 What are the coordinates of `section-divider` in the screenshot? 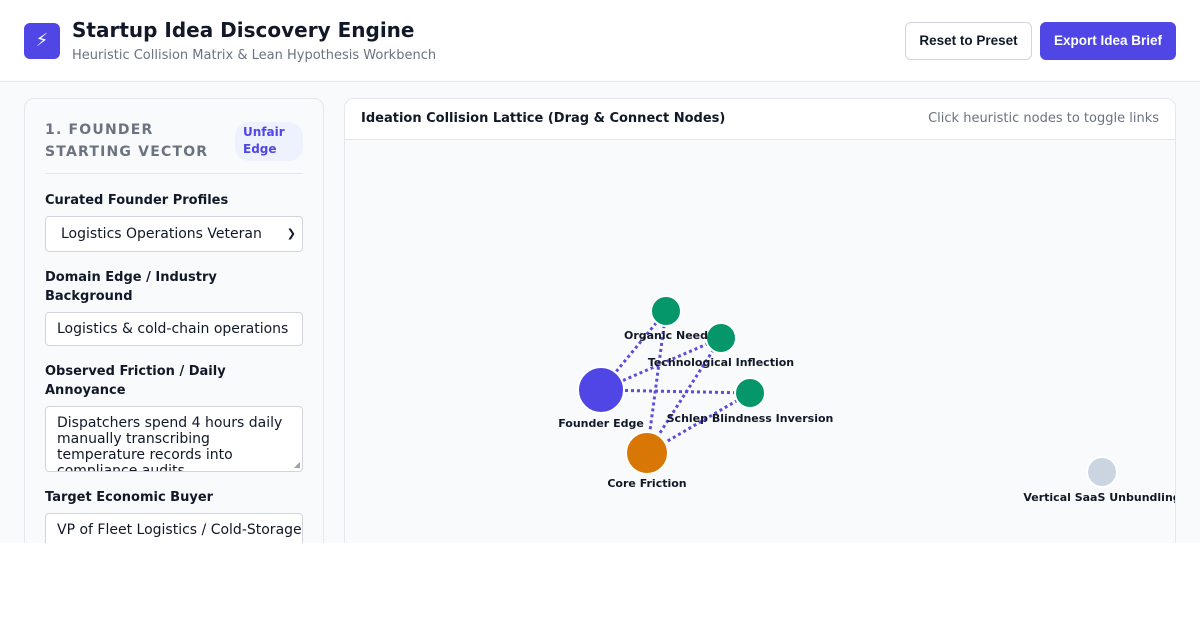 It's located at (174, 173).